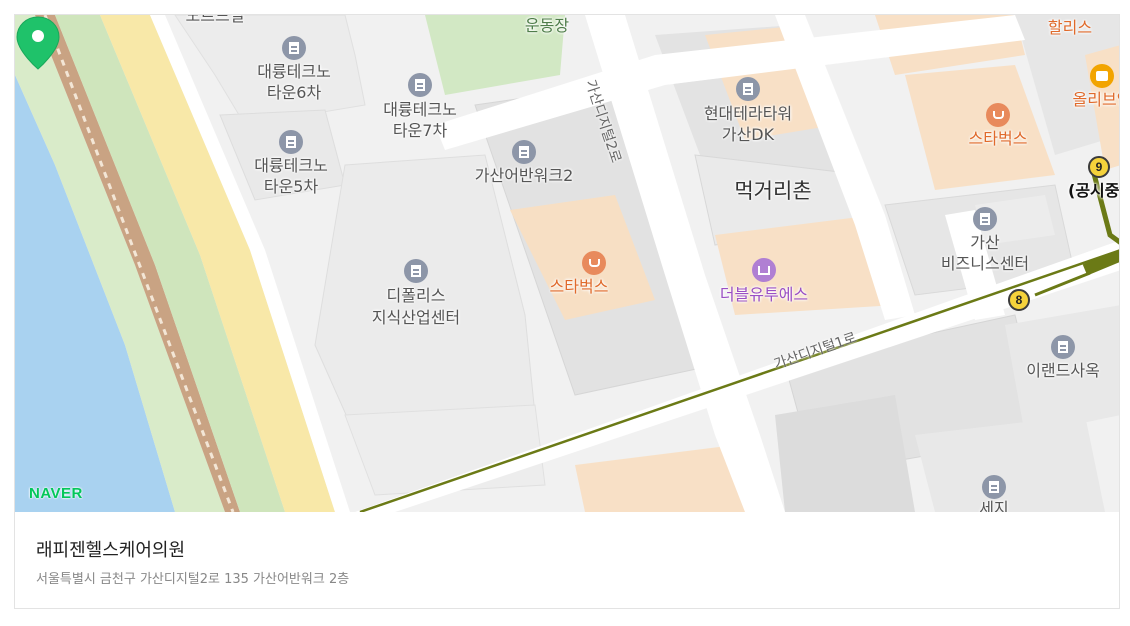  What do you see at coordinates (1093, 190) in the screenshot?
I see `label-gongdan: (공시중` at bounding box center [1093, 190].